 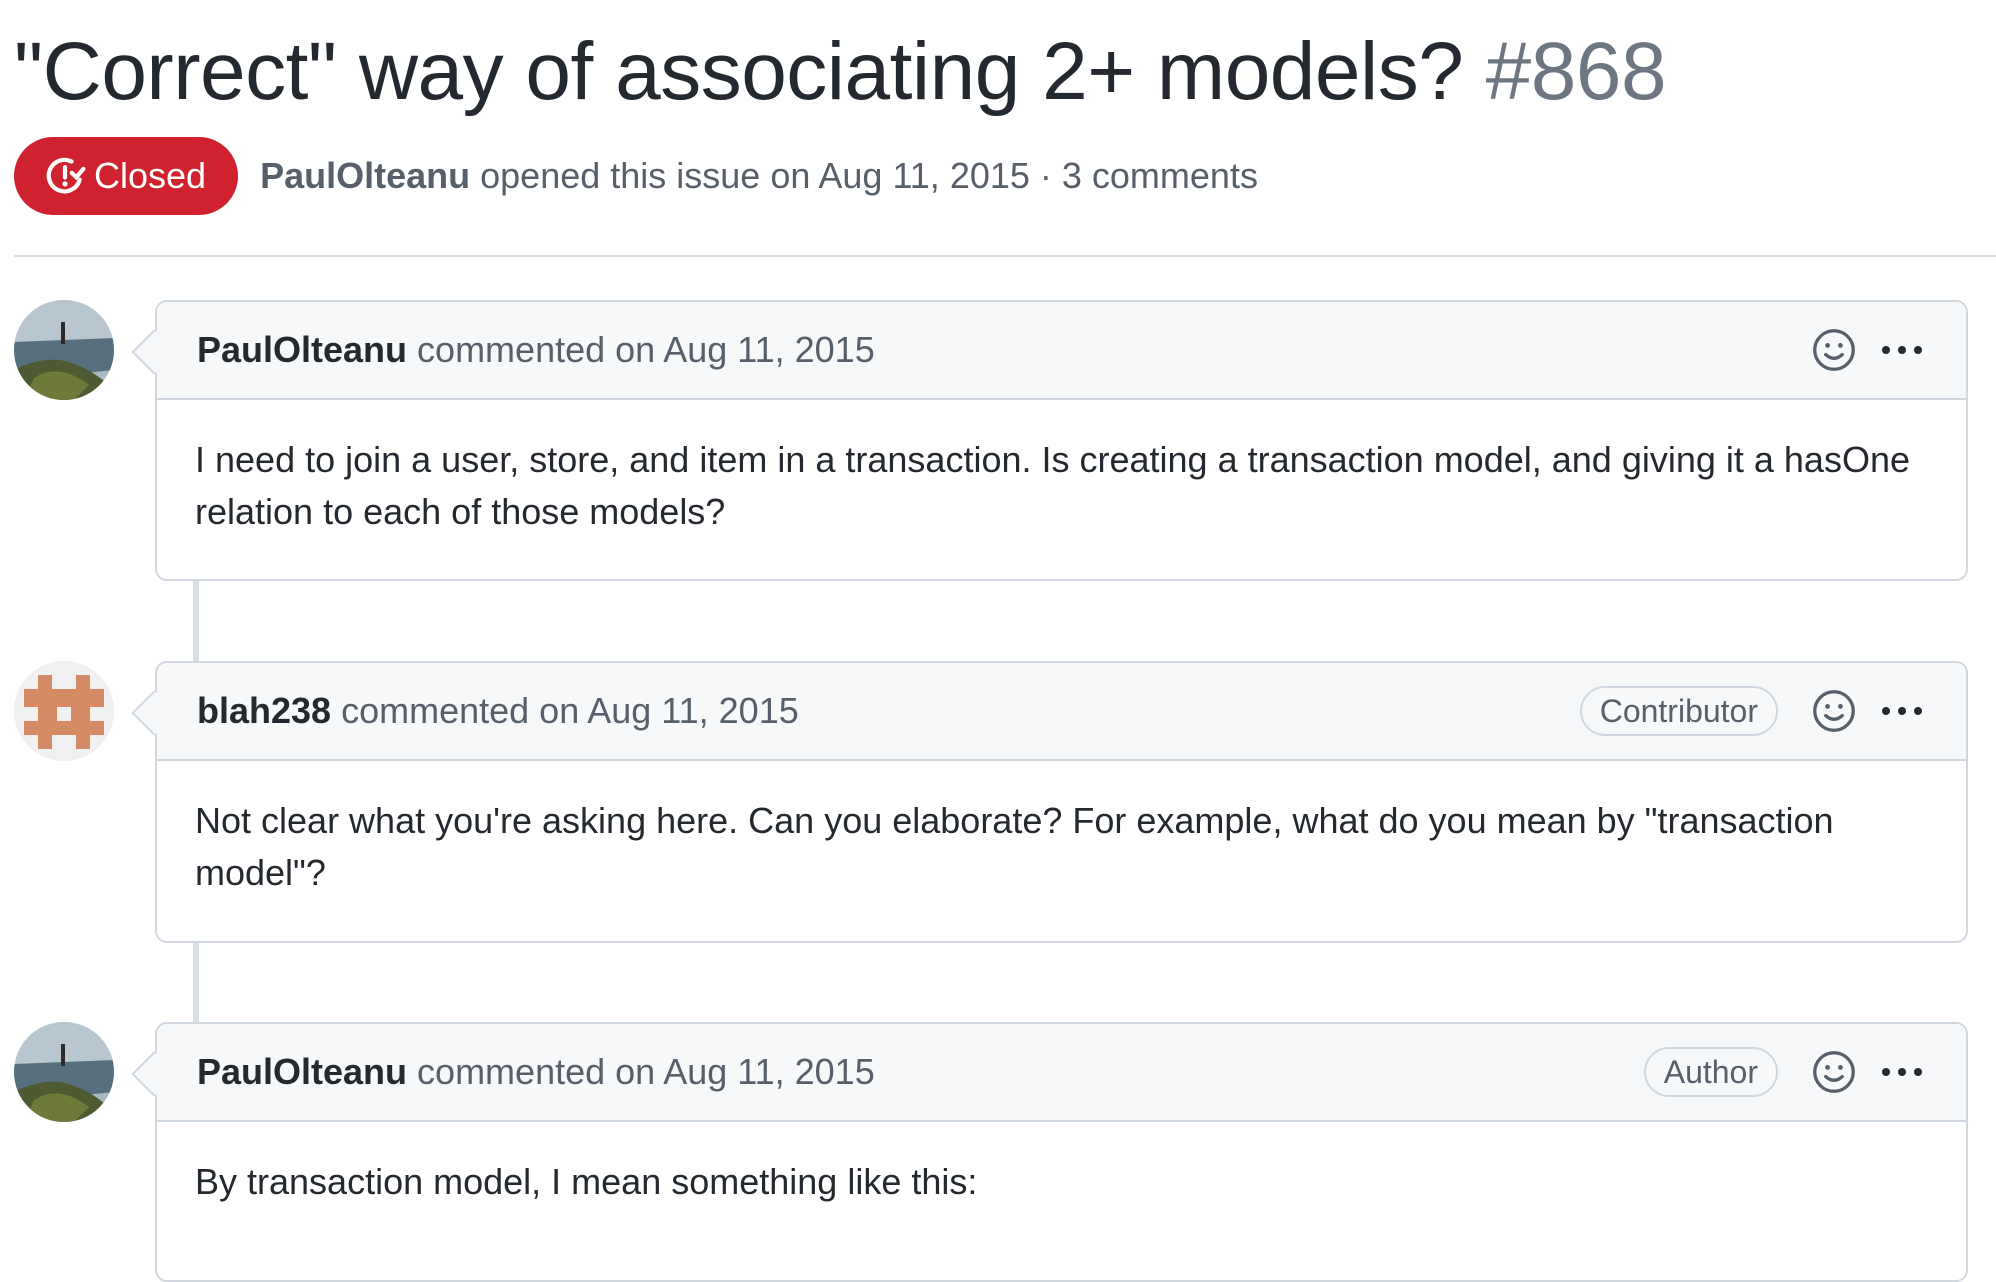 I want to click on issue-state-label: Closed, so click(x=150, y=175).